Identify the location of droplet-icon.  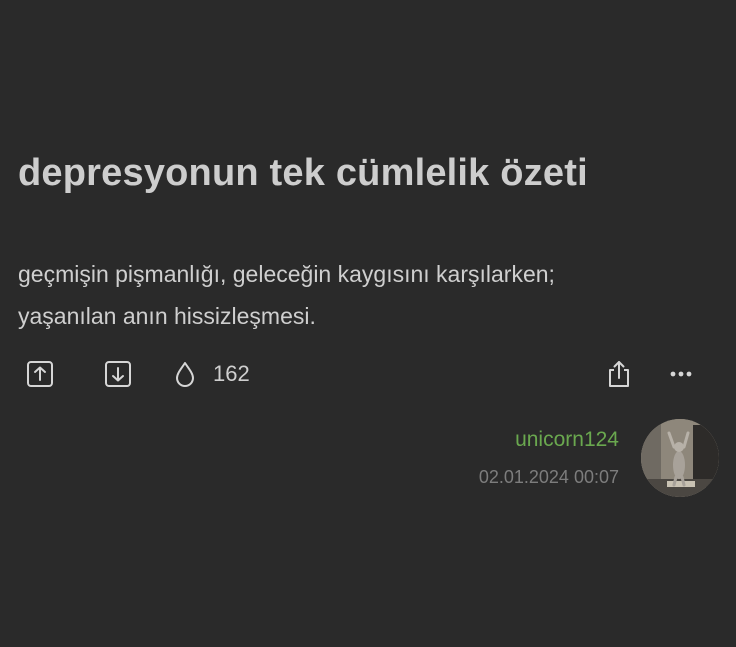
(185, 374).